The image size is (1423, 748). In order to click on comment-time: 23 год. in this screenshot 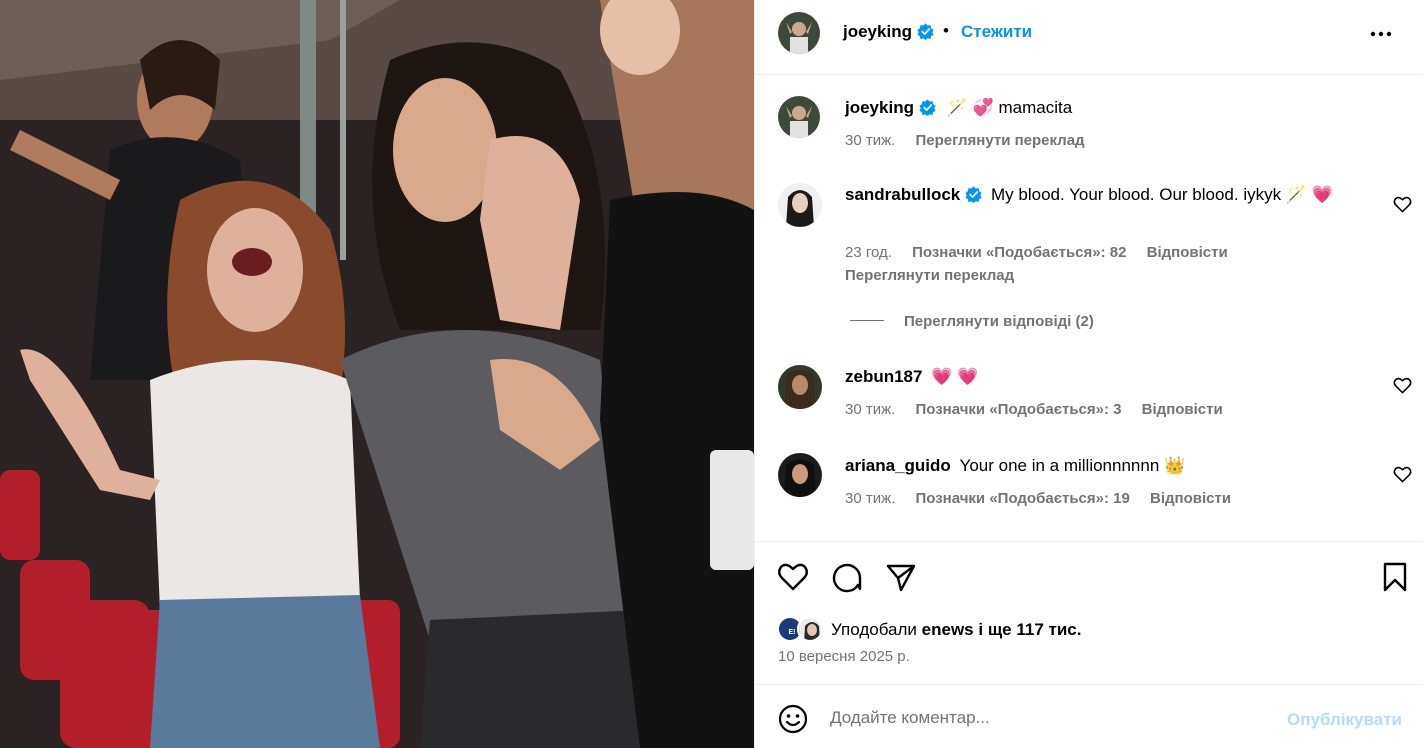, I will do `click(868, 252)`.